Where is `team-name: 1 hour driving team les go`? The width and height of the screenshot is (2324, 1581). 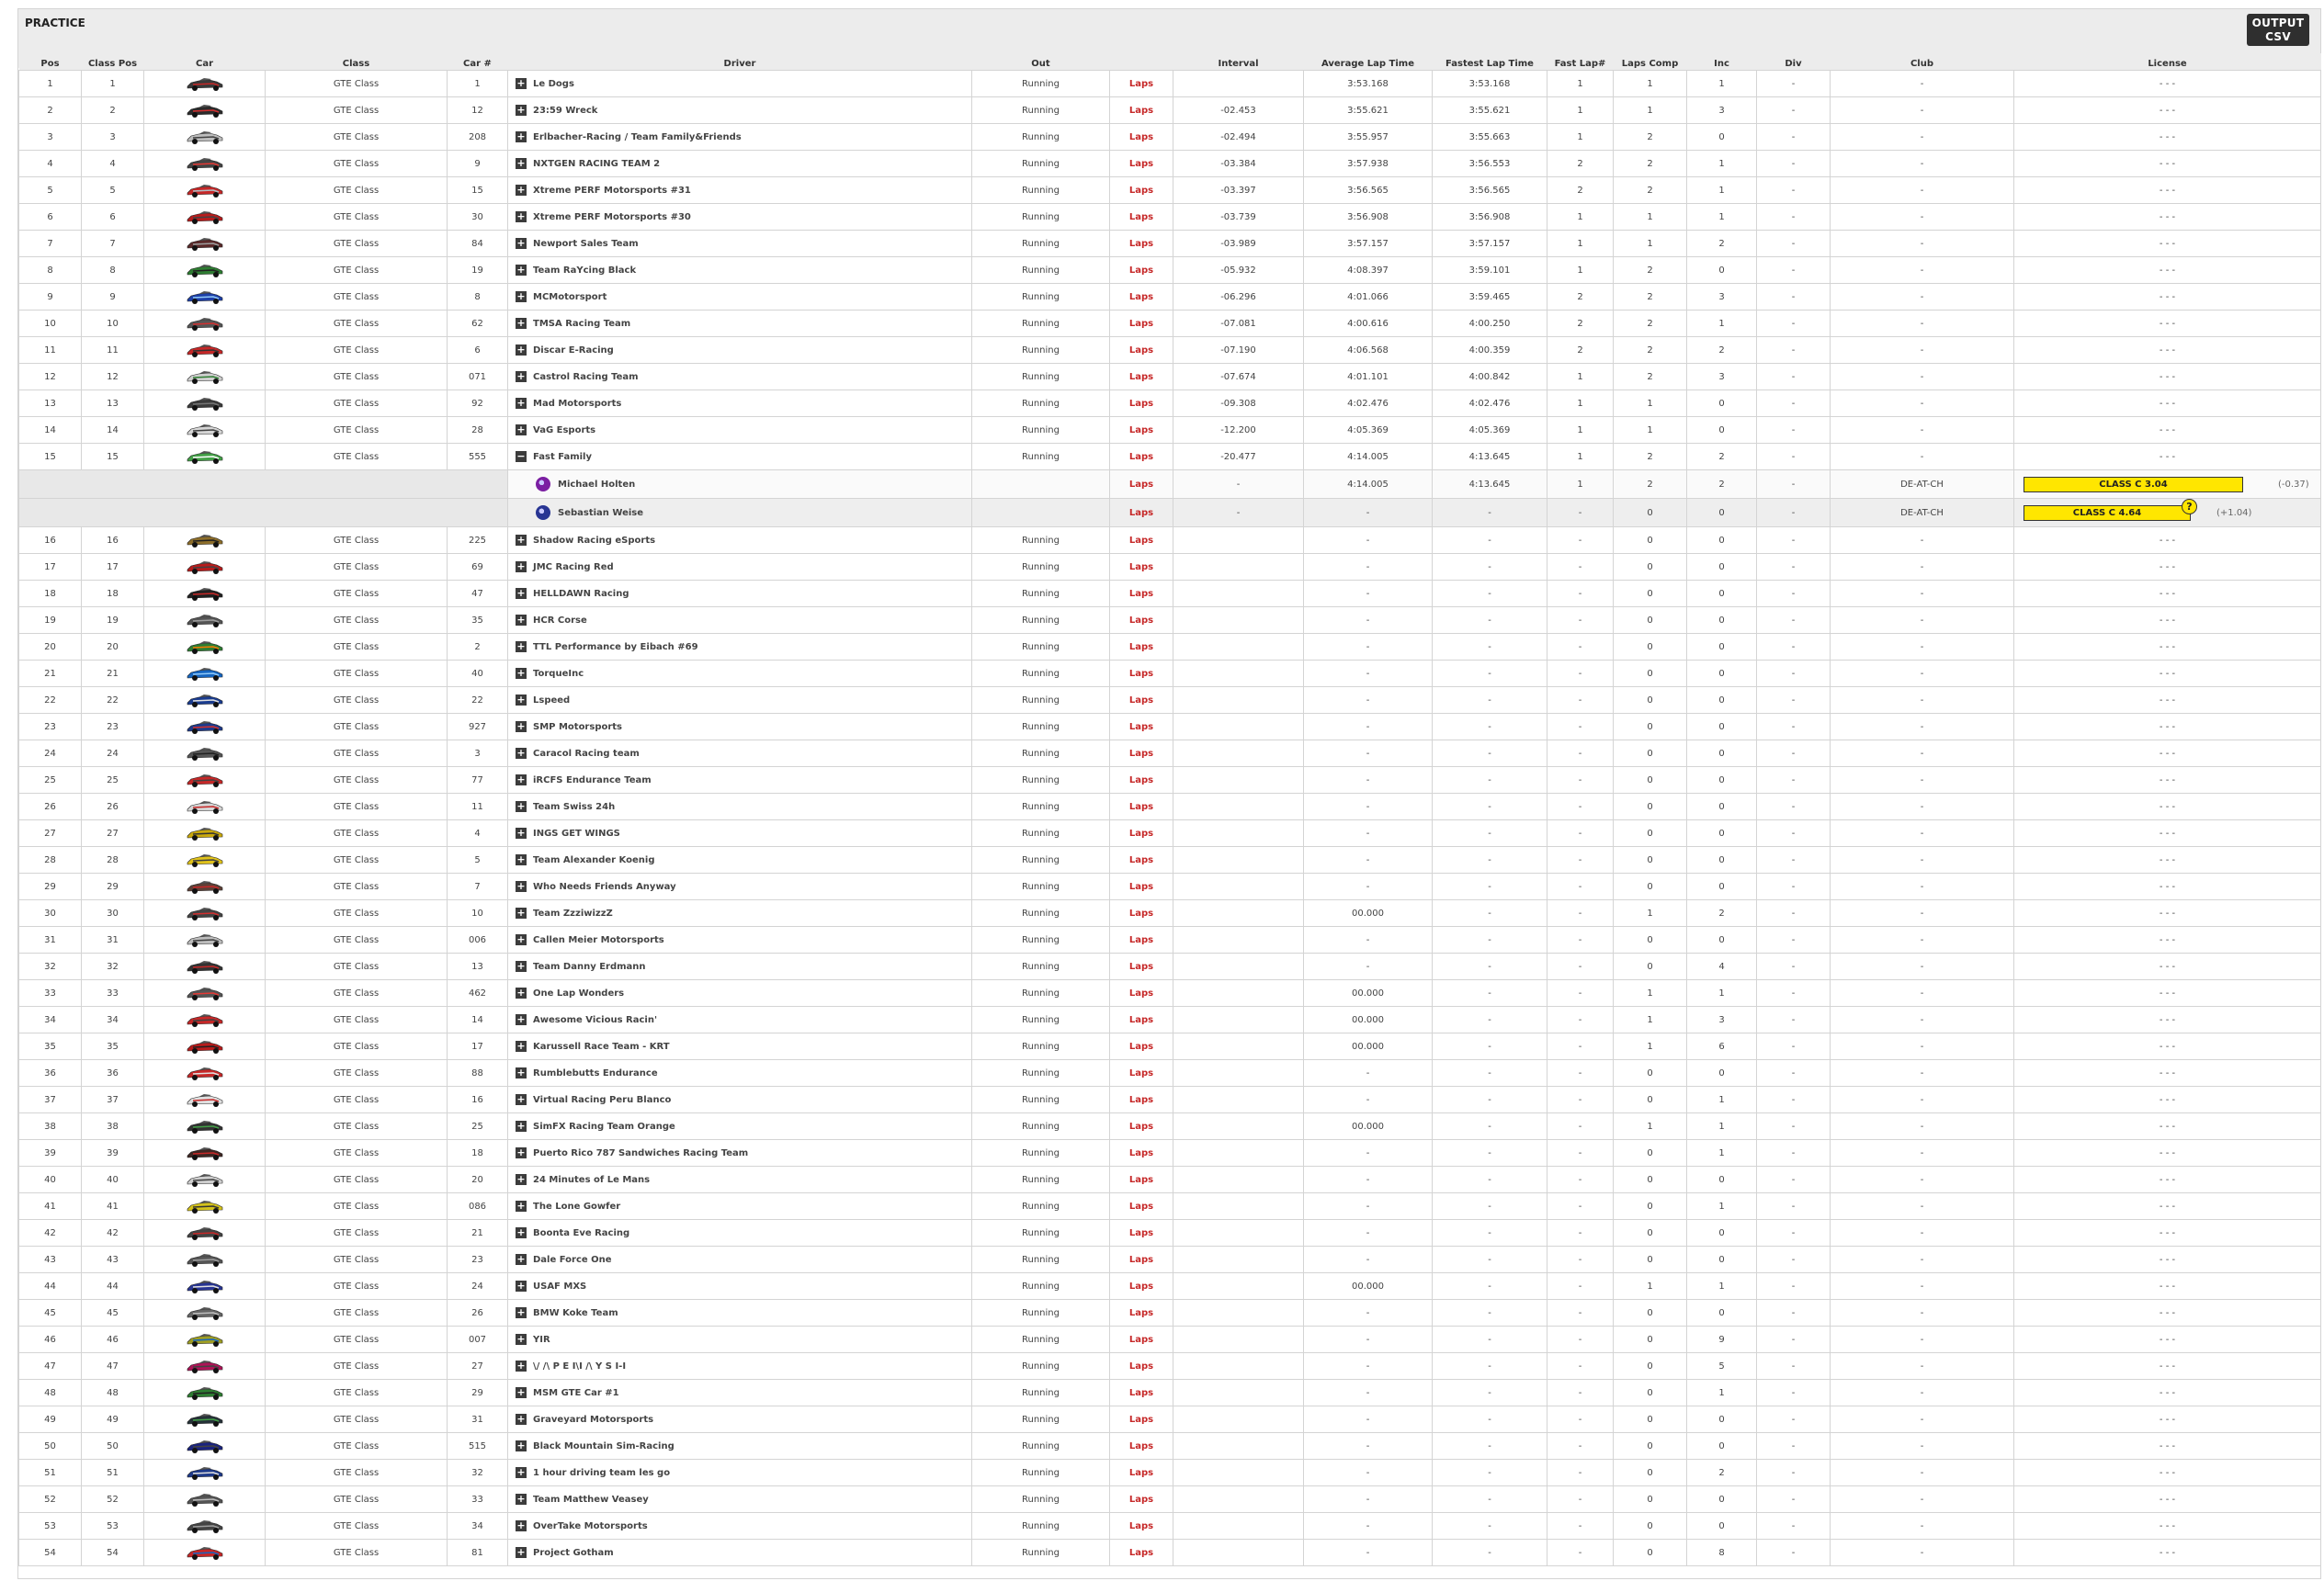
team-name: 1 hour driving team les go is located at coordinates (601, 1473).